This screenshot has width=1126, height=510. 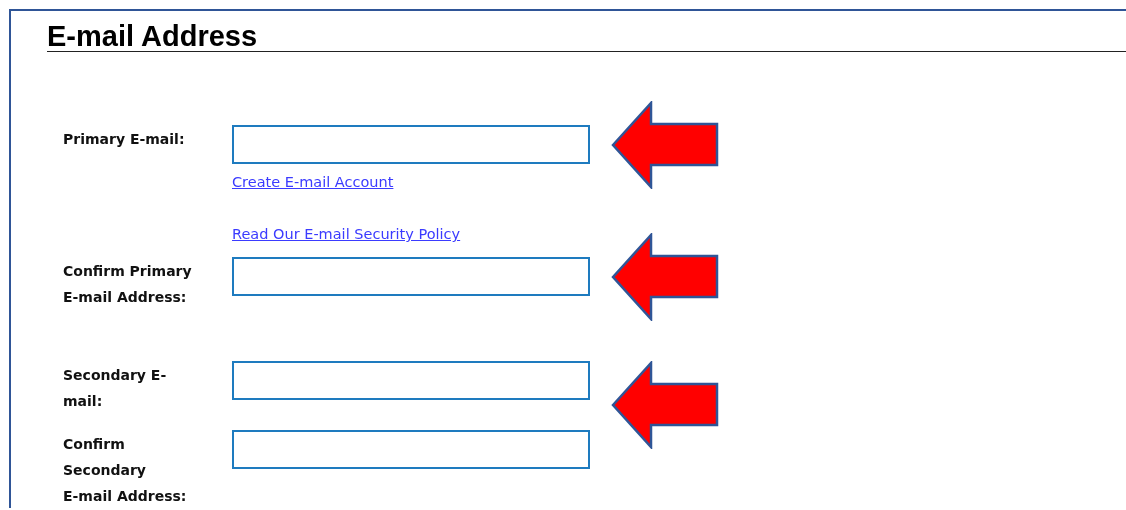 I want to click on link: Create E-mail Account, so click(x=313, y=182).